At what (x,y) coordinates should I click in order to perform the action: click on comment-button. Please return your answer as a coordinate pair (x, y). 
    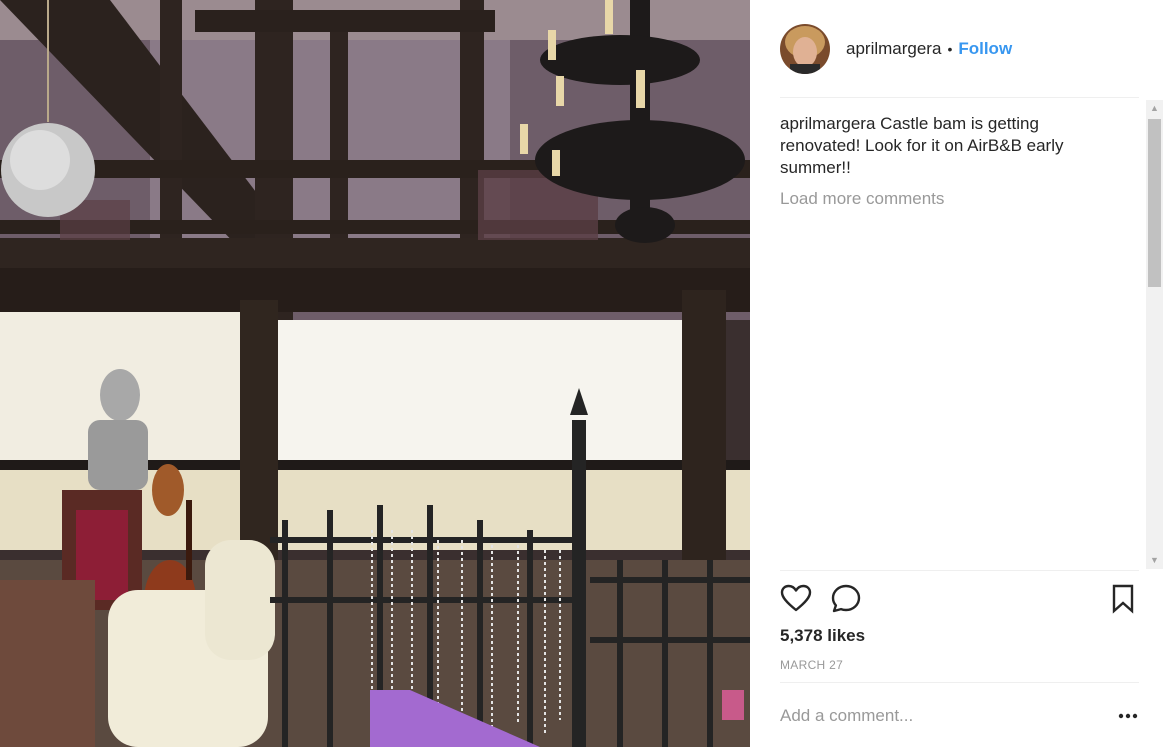
    Looking at the image, I should click on (846, 599).